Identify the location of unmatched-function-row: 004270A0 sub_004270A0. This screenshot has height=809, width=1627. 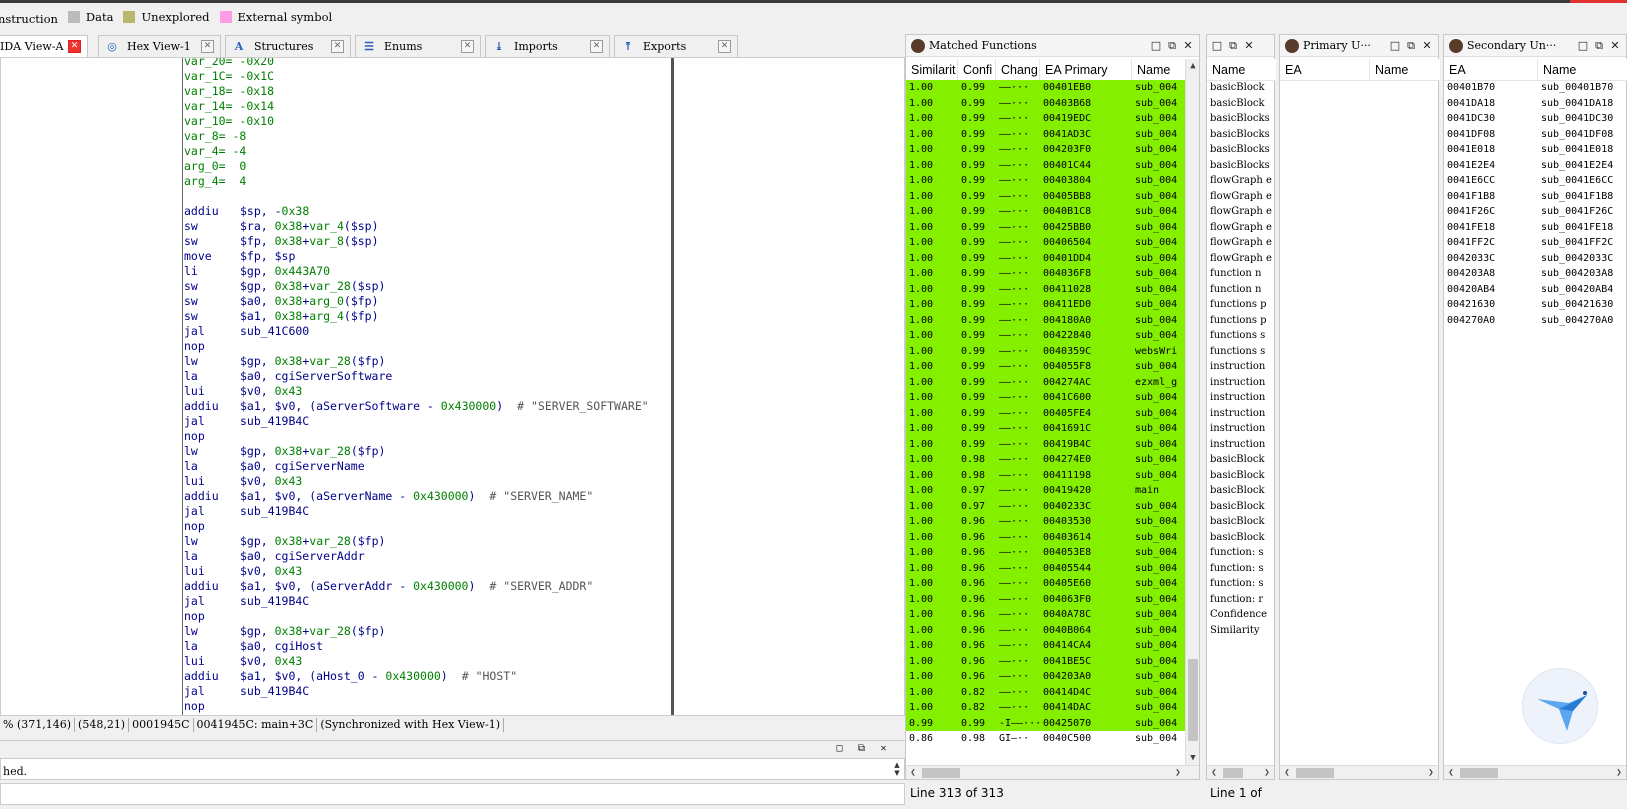
(1535, 321).